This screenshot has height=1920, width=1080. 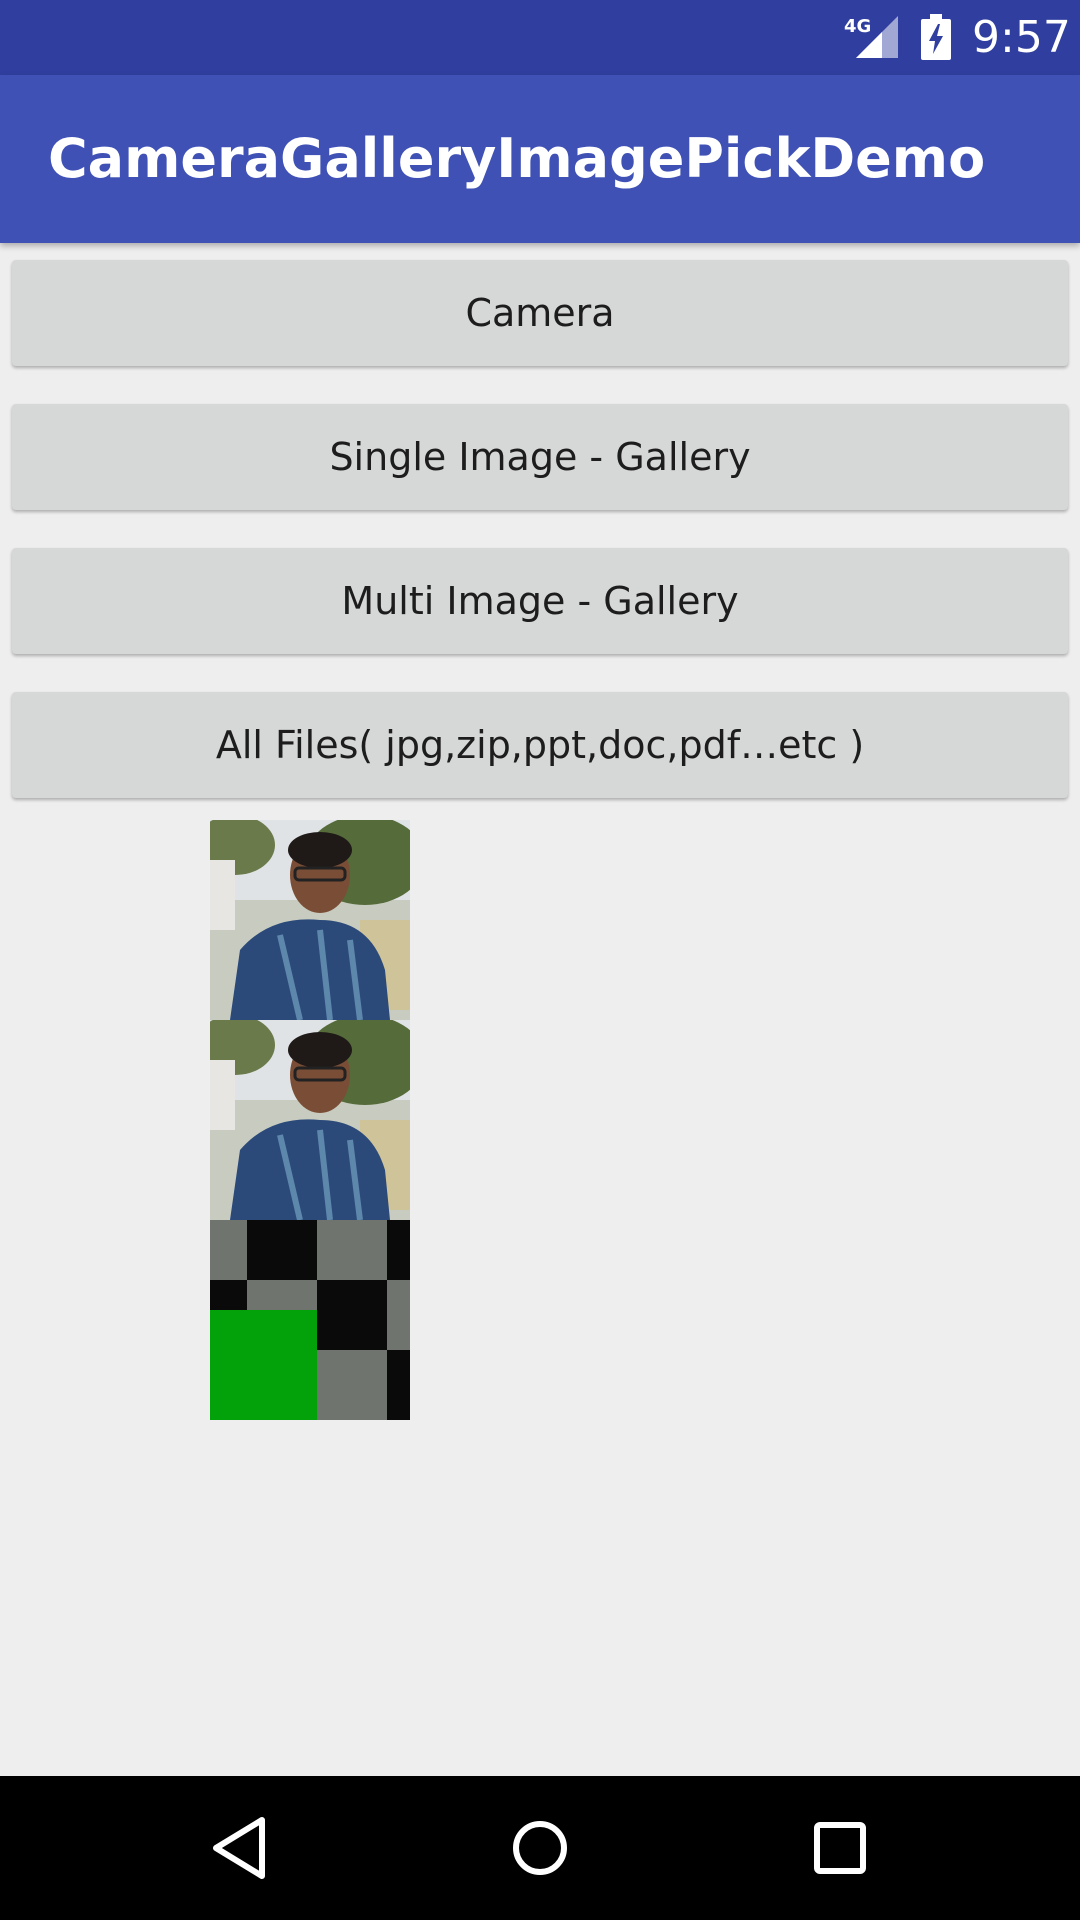 What do you see at coordinates (936, 37) in the screenshot?
I see `battery-charging-icon` at bounding box center [936, 37].